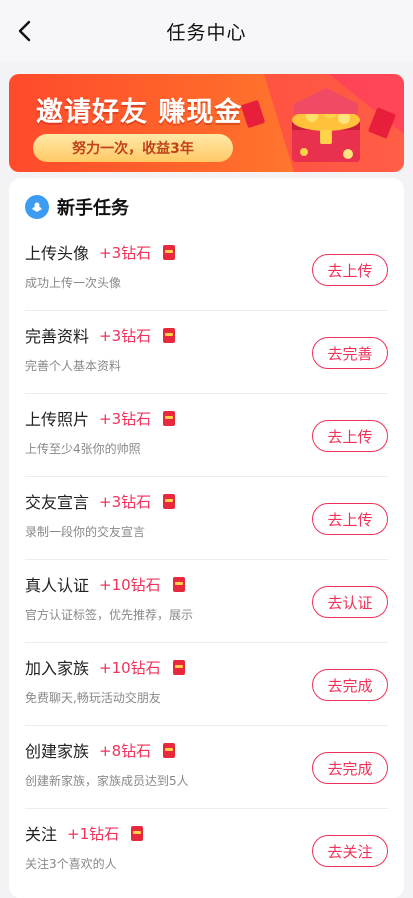 Image resolution: width=413 pixels, height=898 pixels. What do you see at coordinates (206, 435) in the screenshot?
I see `task-item: 上传照片 +3钻石 上传至少4张你的帅照 去上传` at bounding box center [206, 435].